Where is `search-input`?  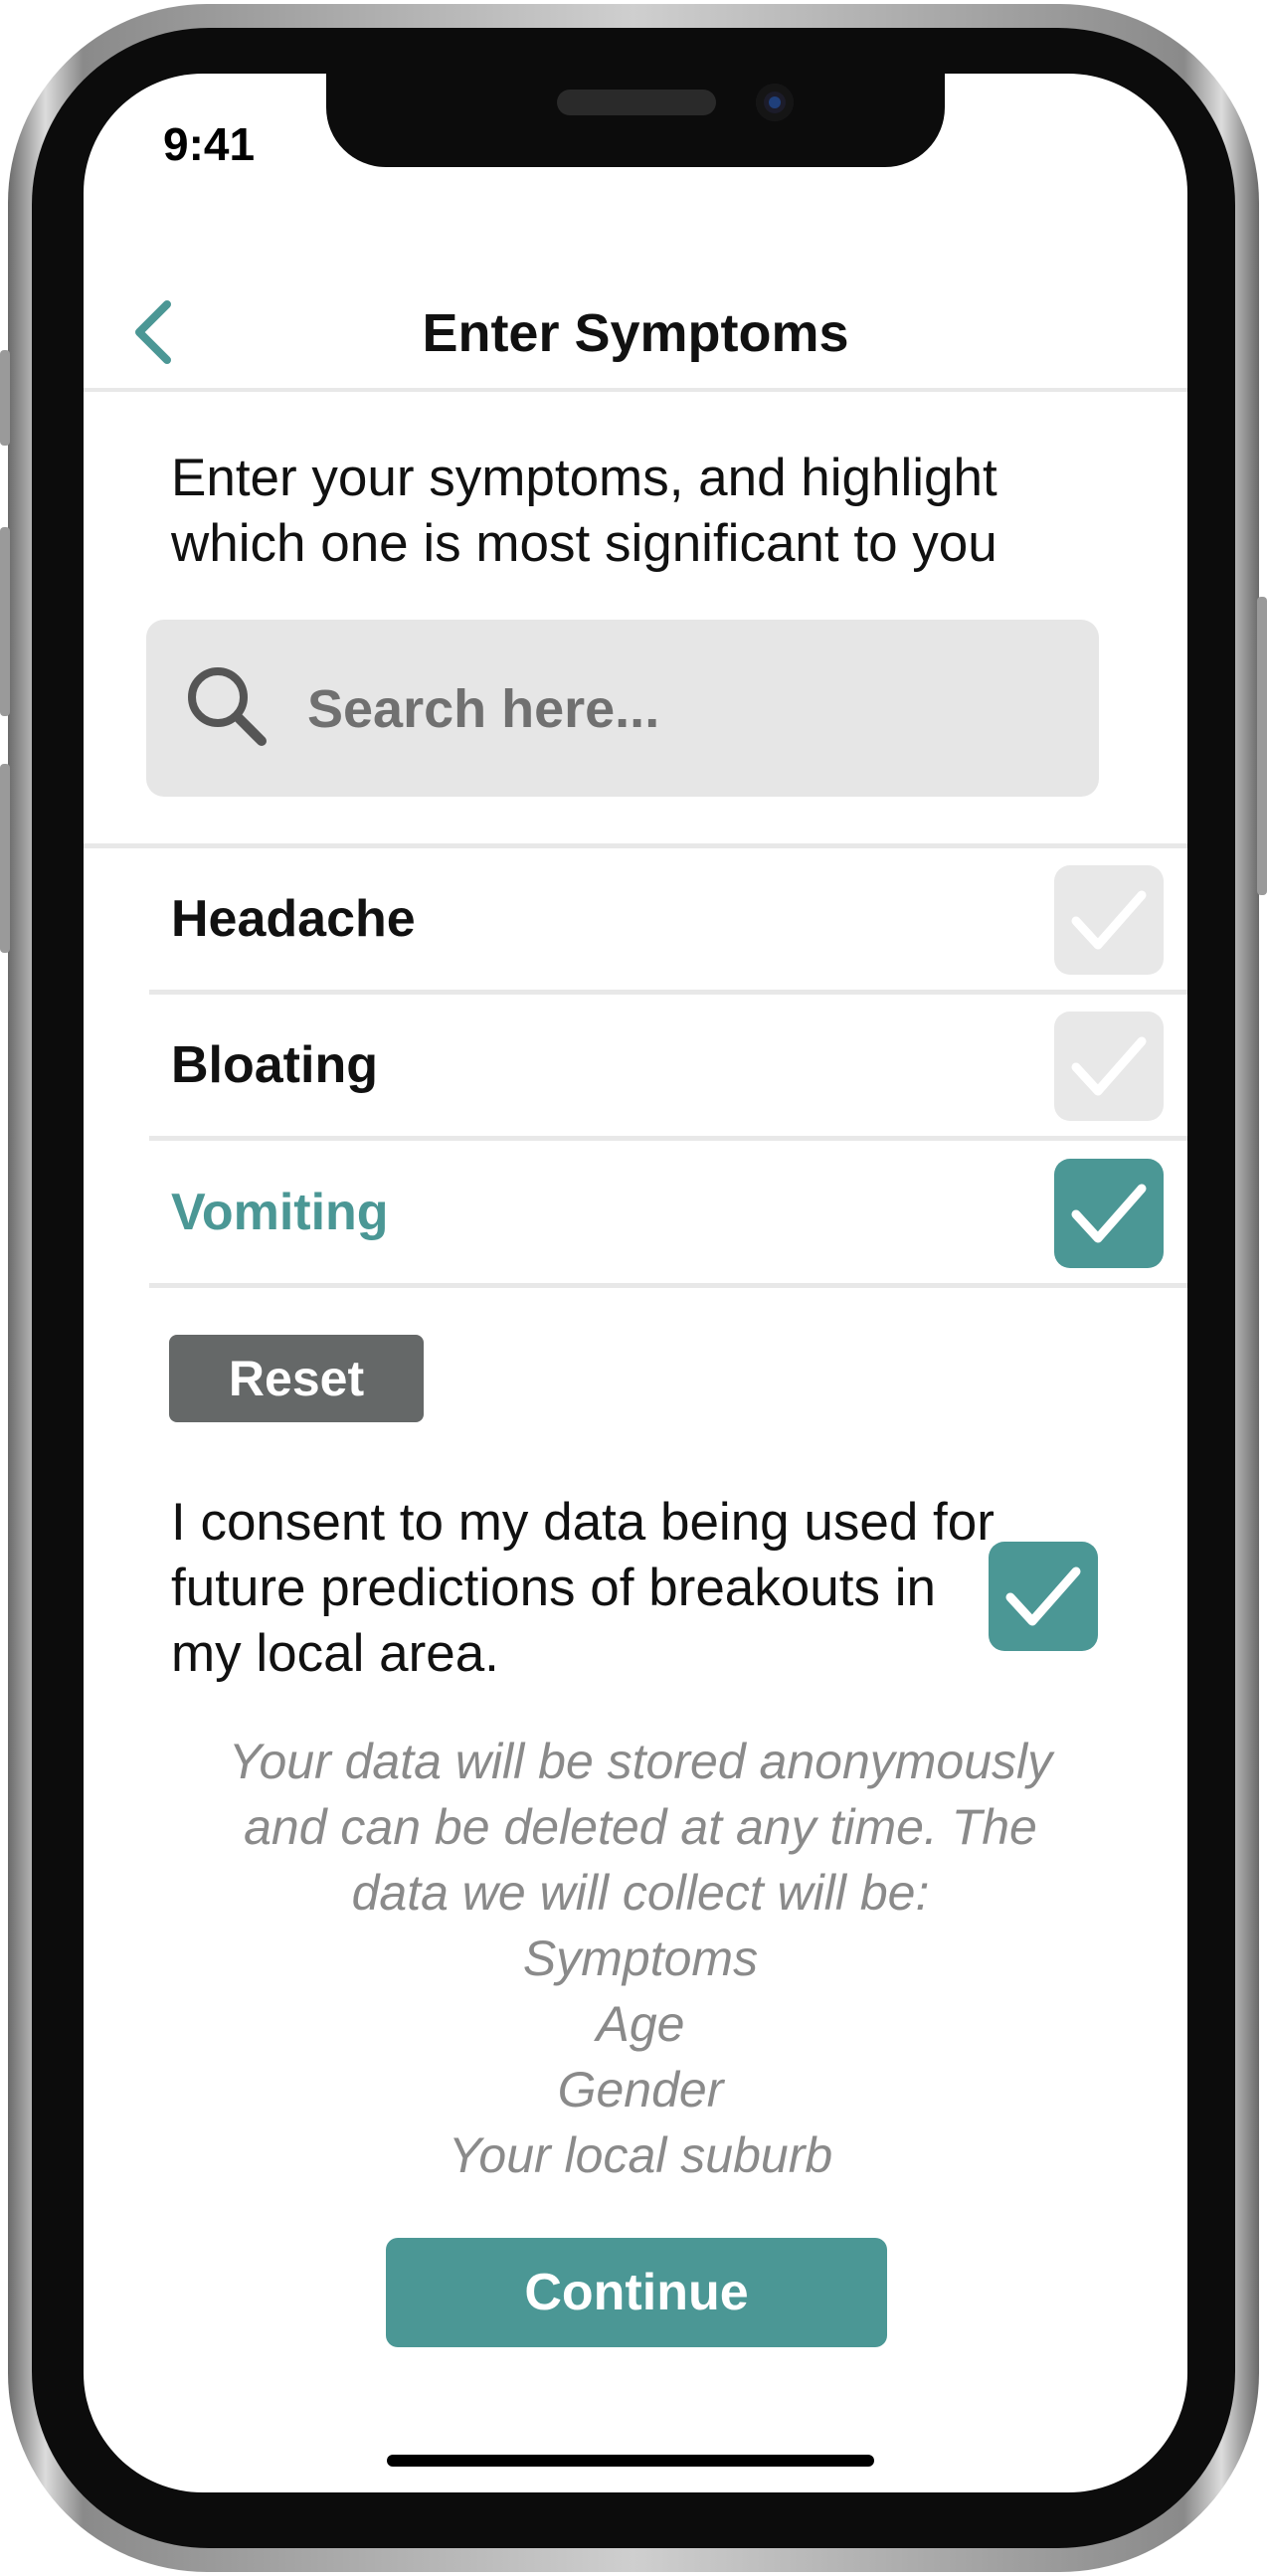 search-input is located at coordinates (685, 709).